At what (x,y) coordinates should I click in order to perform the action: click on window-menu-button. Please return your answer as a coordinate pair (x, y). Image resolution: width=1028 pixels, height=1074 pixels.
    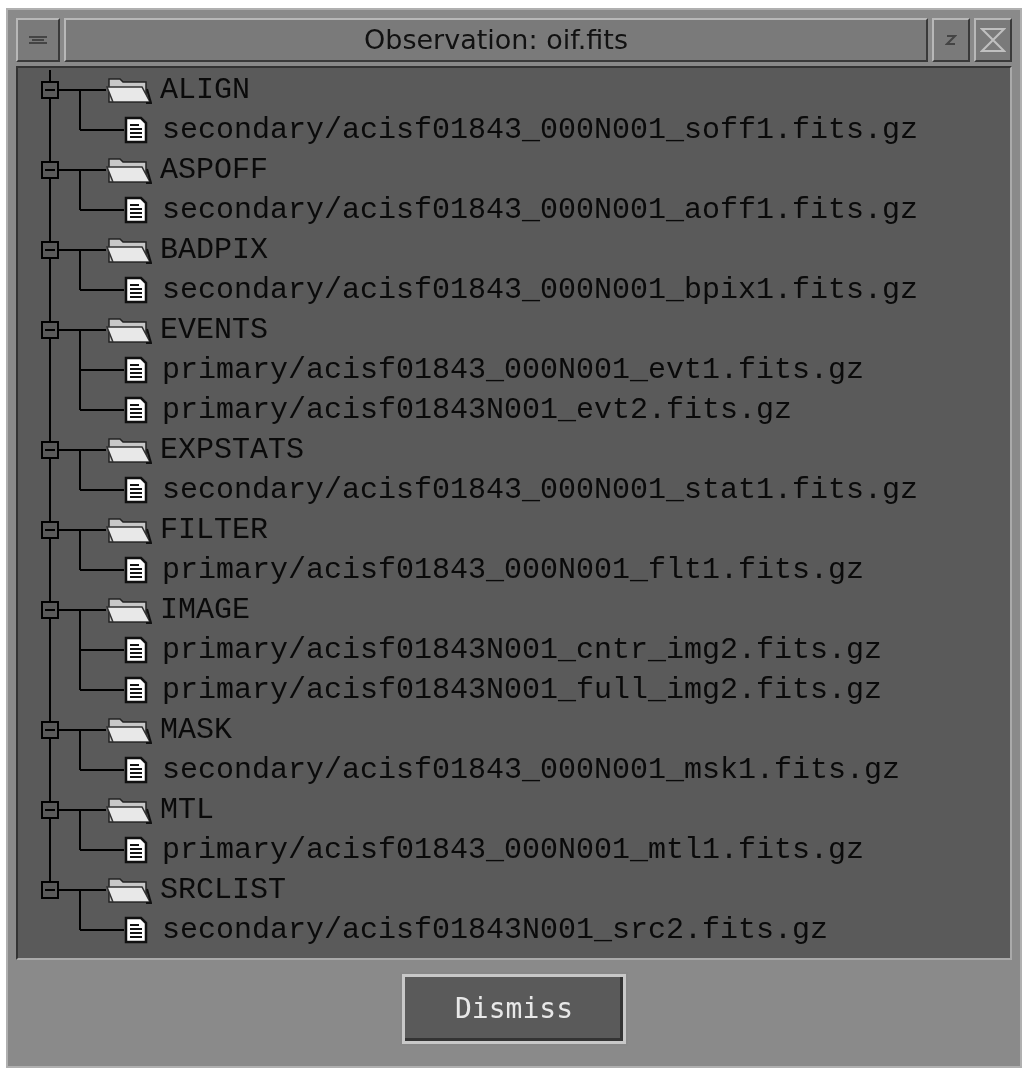
    Looking at the image, I should click on (38, 40).